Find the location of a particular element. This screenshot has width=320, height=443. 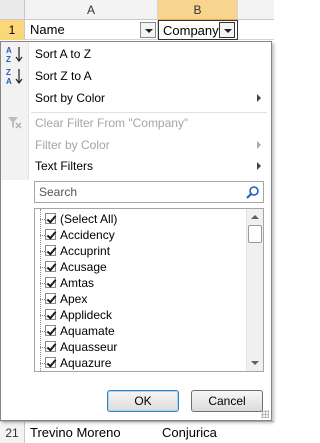

menu-item-filter-by-color: Filter by Color is located at coordinates (136, 145).